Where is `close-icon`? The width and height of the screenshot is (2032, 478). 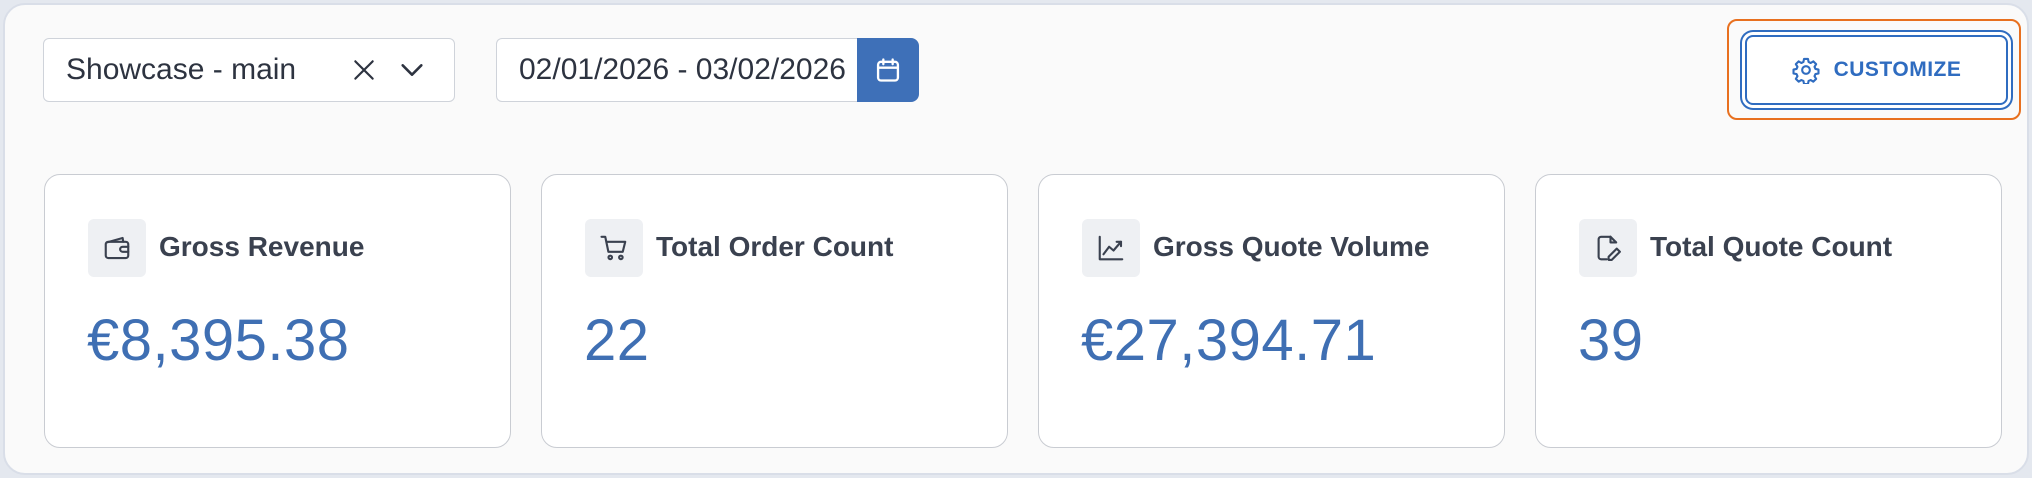 close-icon is located at coordinates (364, 70).